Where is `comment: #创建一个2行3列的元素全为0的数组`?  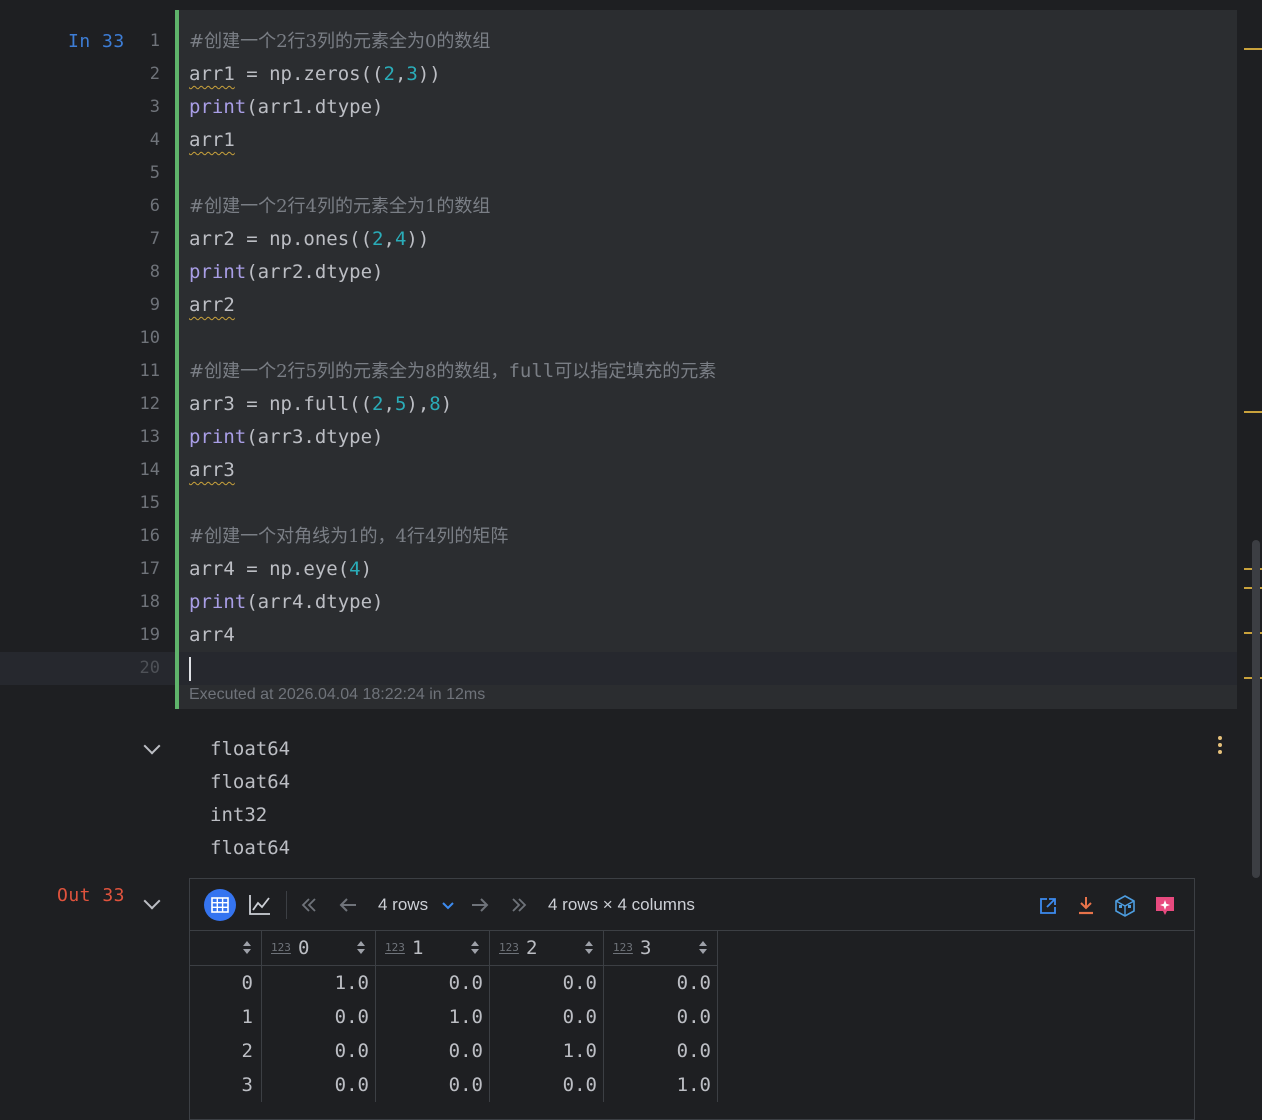
comment: #创建一个2行3列的元素全为0的数组 is located at coordinates (340, 41).